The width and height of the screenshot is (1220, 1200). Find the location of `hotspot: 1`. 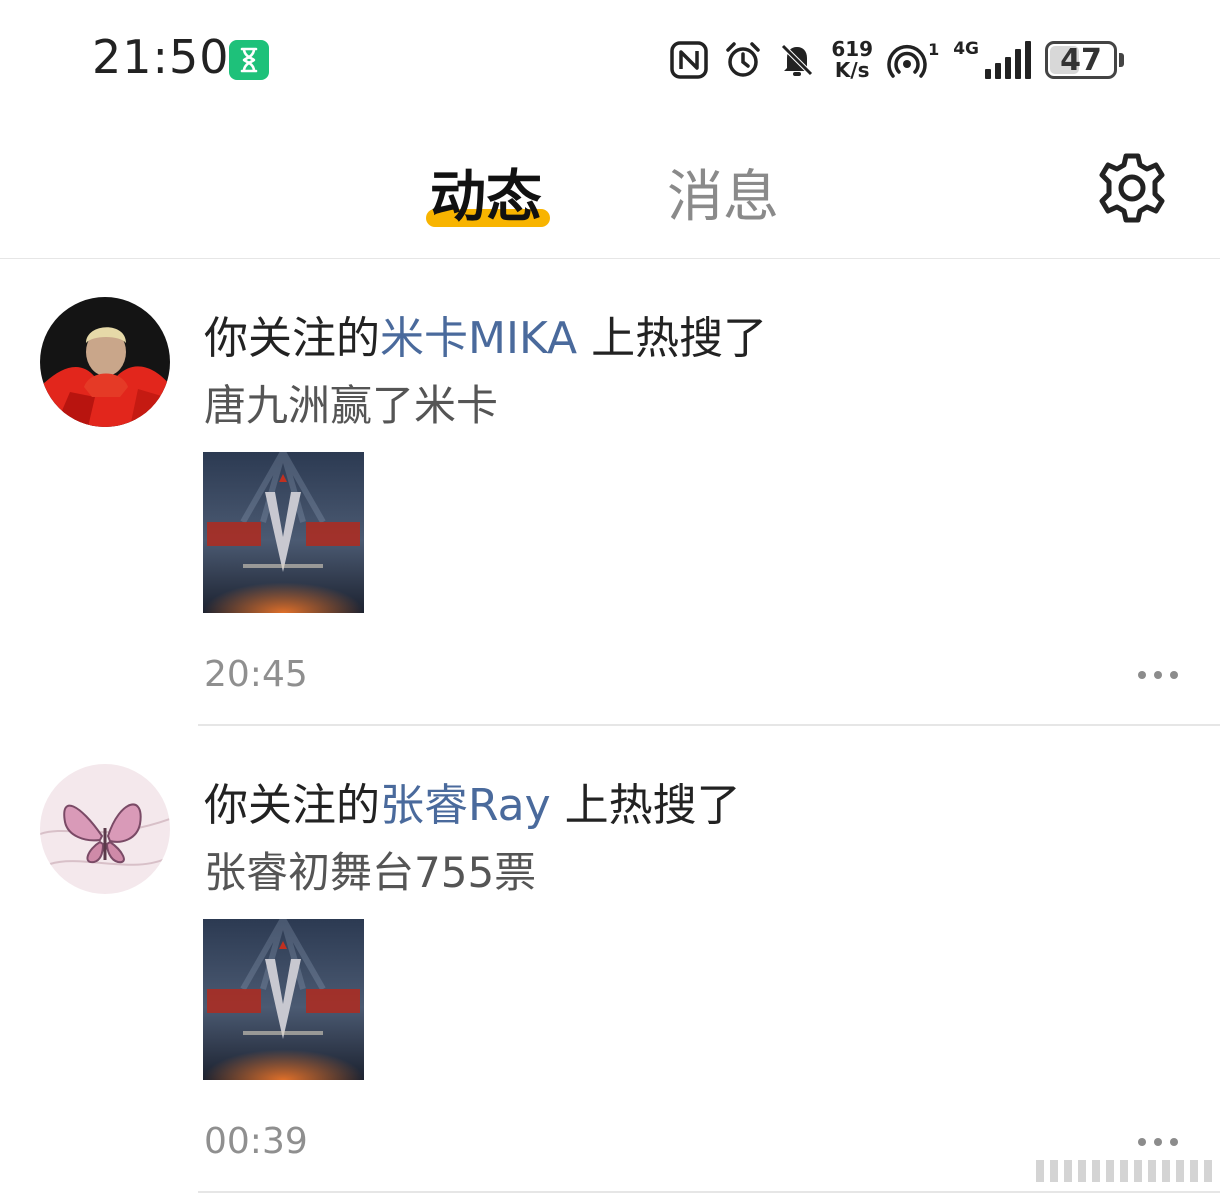

hotspot: 1 is located at coordinates (913, 60).